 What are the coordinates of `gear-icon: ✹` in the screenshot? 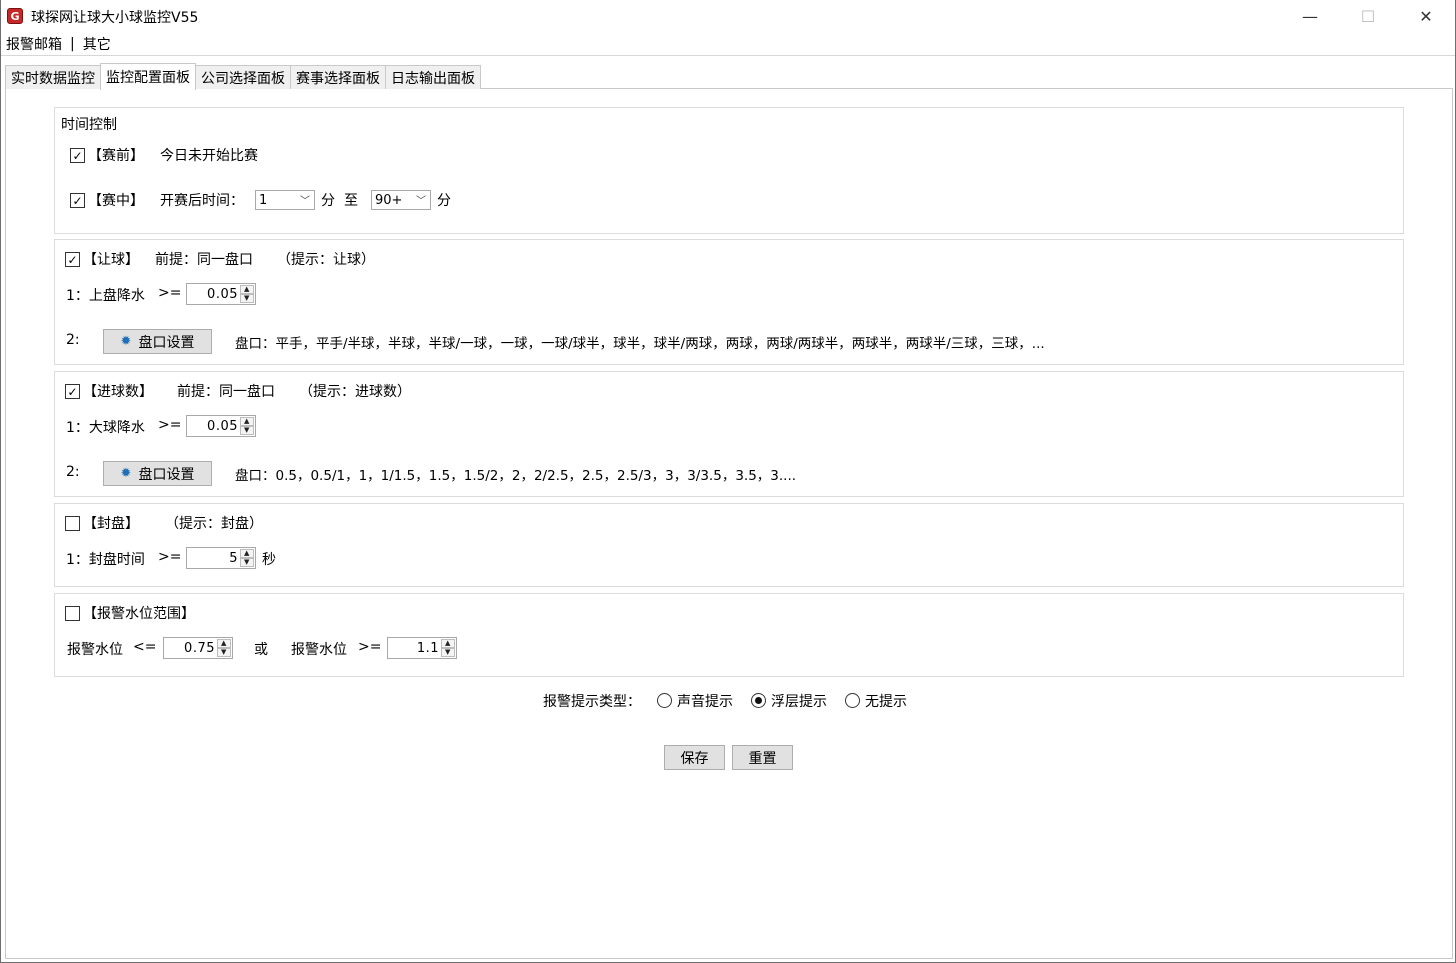 It's located at (126, 341).